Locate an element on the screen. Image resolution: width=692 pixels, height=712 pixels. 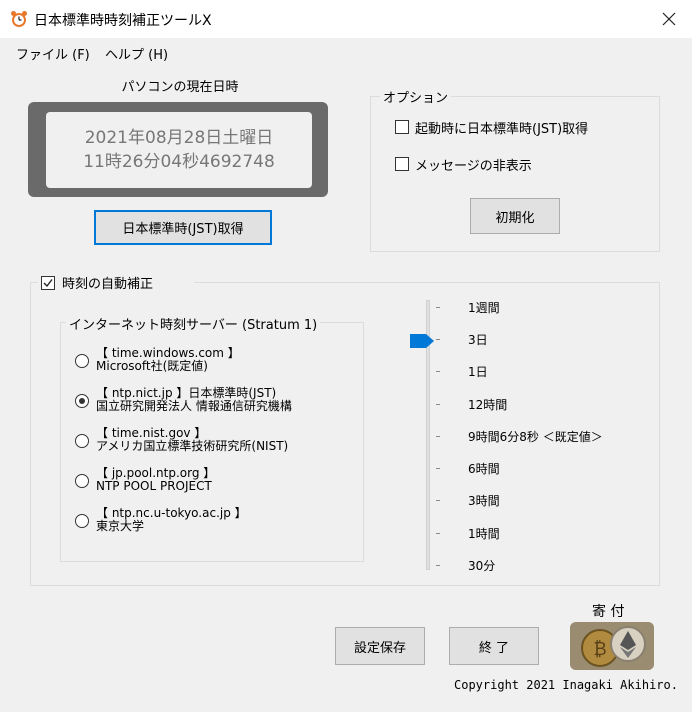
server-desc: 国立研究開発法人 情報通信研究機構 is located at coordinates (194, 406).